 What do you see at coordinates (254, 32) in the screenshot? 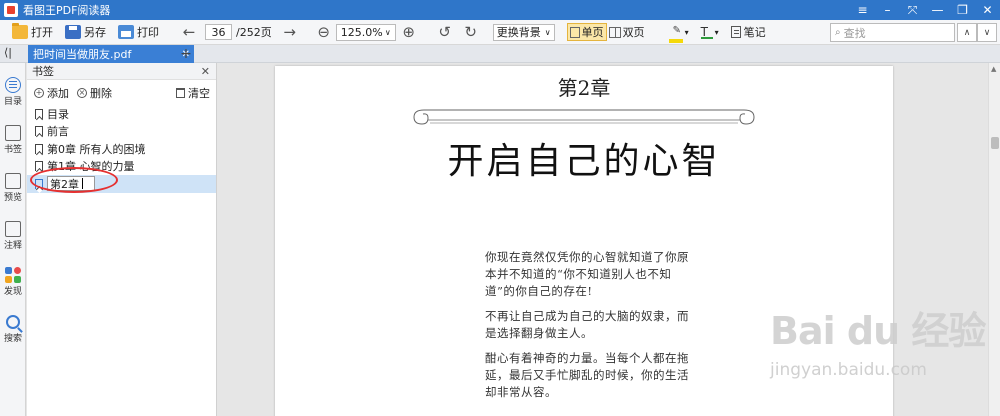
I see `total-pages: /252页` at bounding box center [254, 32].